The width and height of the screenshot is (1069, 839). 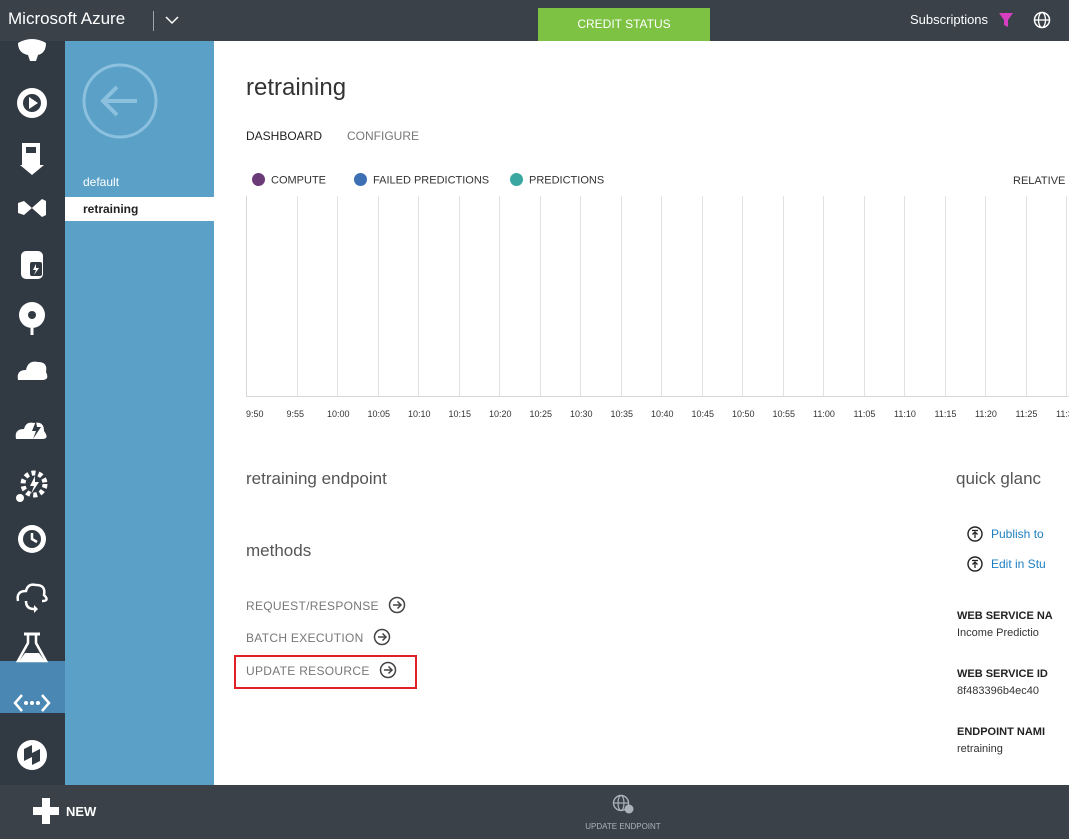 I want to click on command-bar: NEW UPDATE ENDPOINT, so click(x=534, y=812).